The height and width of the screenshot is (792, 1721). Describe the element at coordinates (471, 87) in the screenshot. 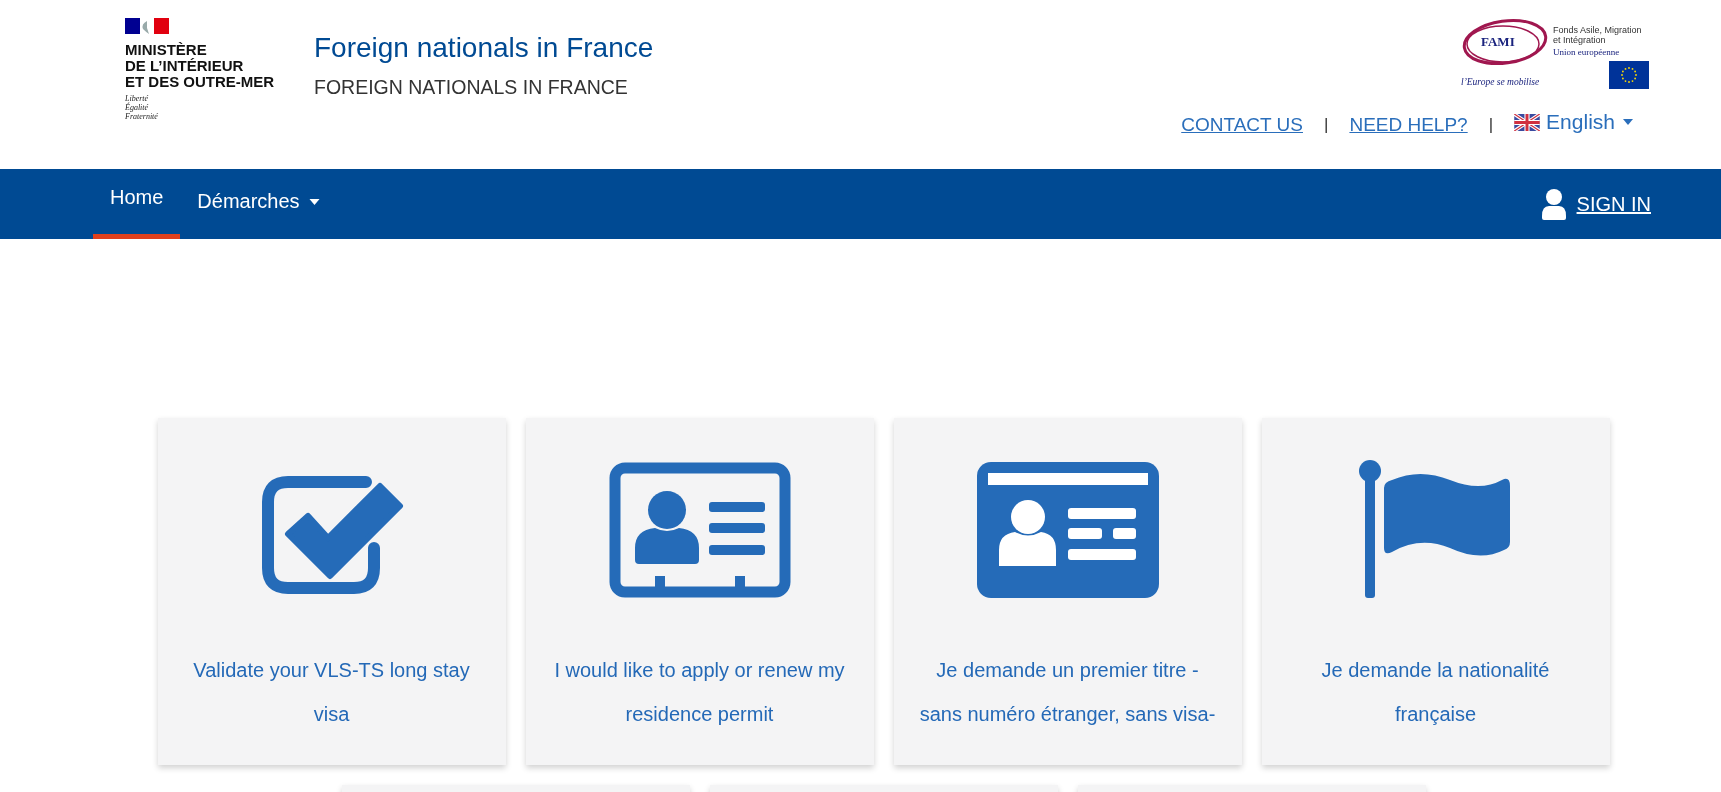

I see `site-subtitle: FOREIGN NATIONALS IN FRANCE` at that location.